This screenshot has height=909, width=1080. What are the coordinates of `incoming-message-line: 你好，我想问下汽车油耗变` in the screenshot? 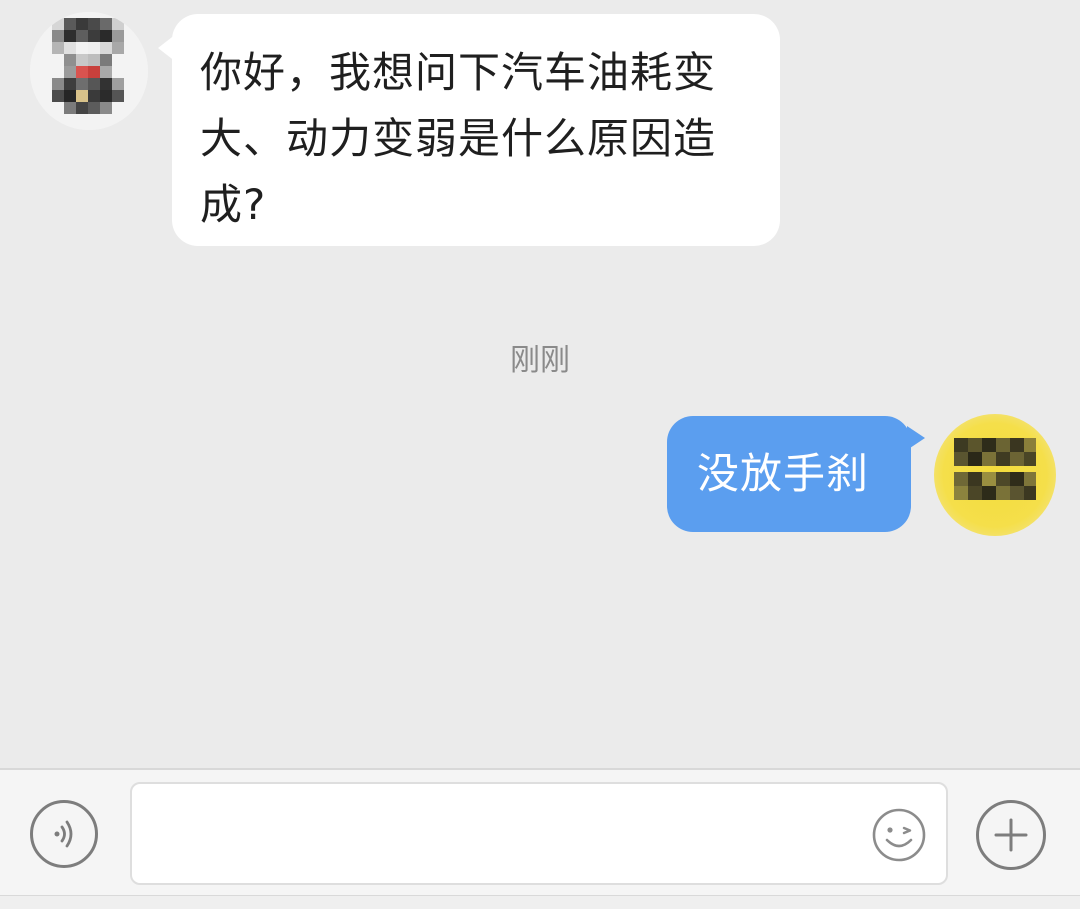 It's located at (458, 72).